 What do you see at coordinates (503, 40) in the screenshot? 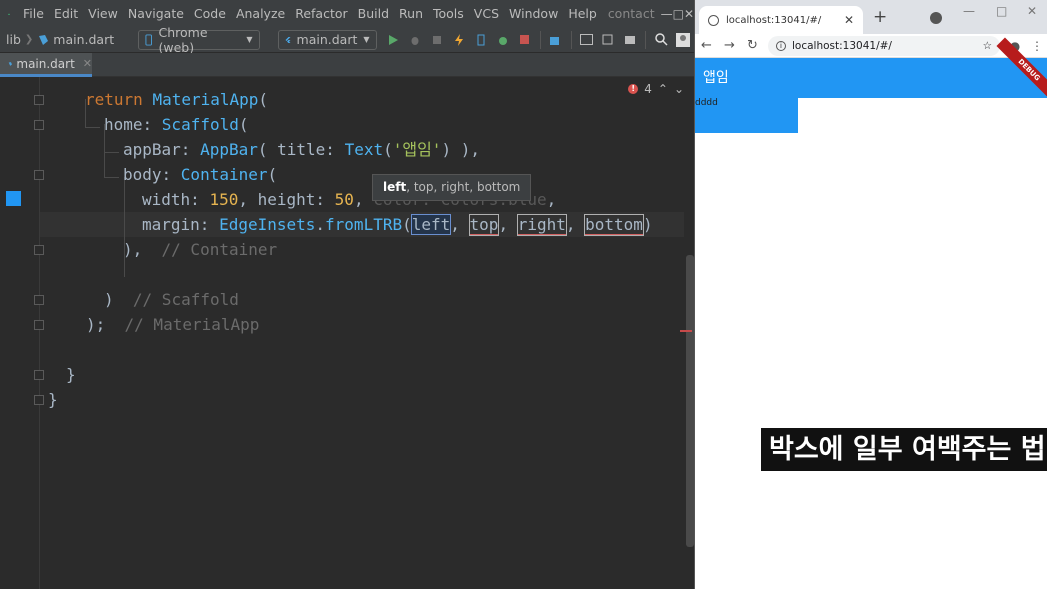
I see `attach-debugger-icon` at bounding box center [503, 40].